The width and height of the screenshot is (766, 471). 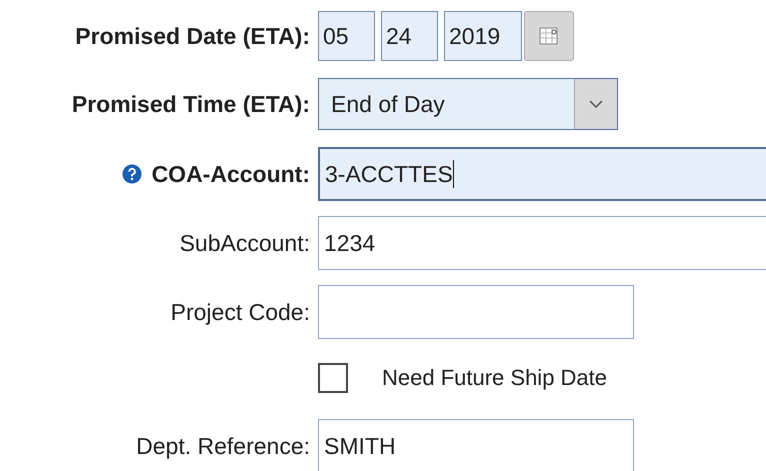 What do you see at coordinates (333, 378) in the screenshot?
I see `checkbox` at bounding box center [333, 378].